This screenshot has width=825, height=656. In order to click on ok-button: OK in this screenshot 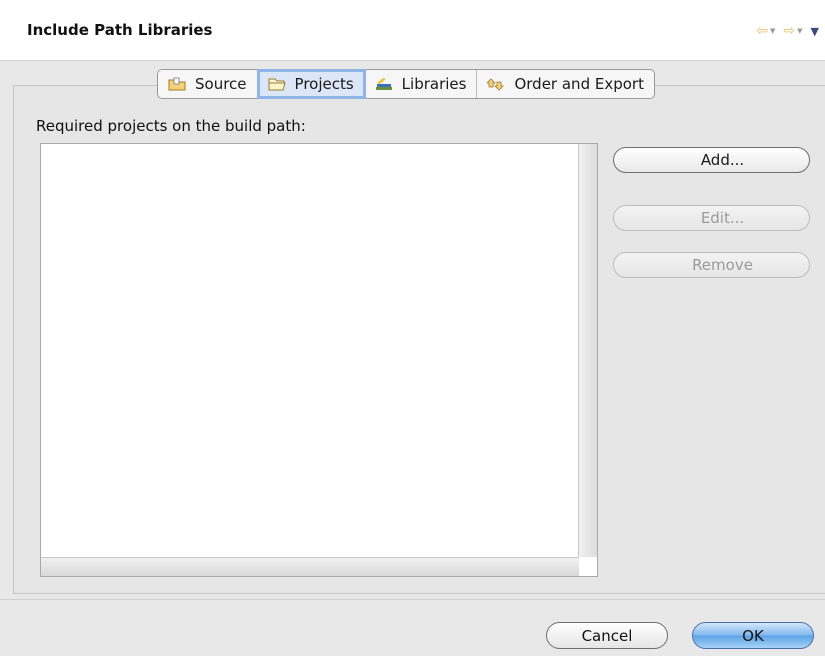, I will do `click(753, 635)`.